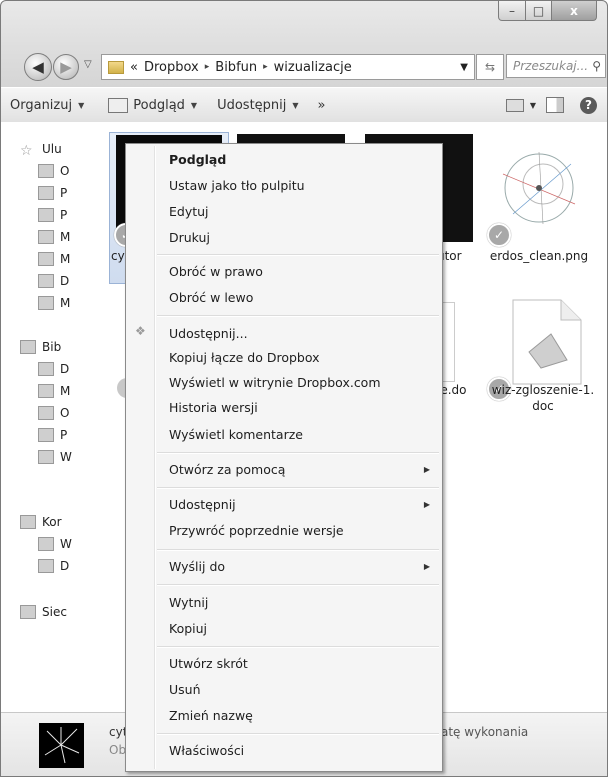 Image resolution: width=608 pixels, height=777 pixels. Describe the element at coordinates (65, 413) in the screenshot. I see `nav-label: O` at that location.